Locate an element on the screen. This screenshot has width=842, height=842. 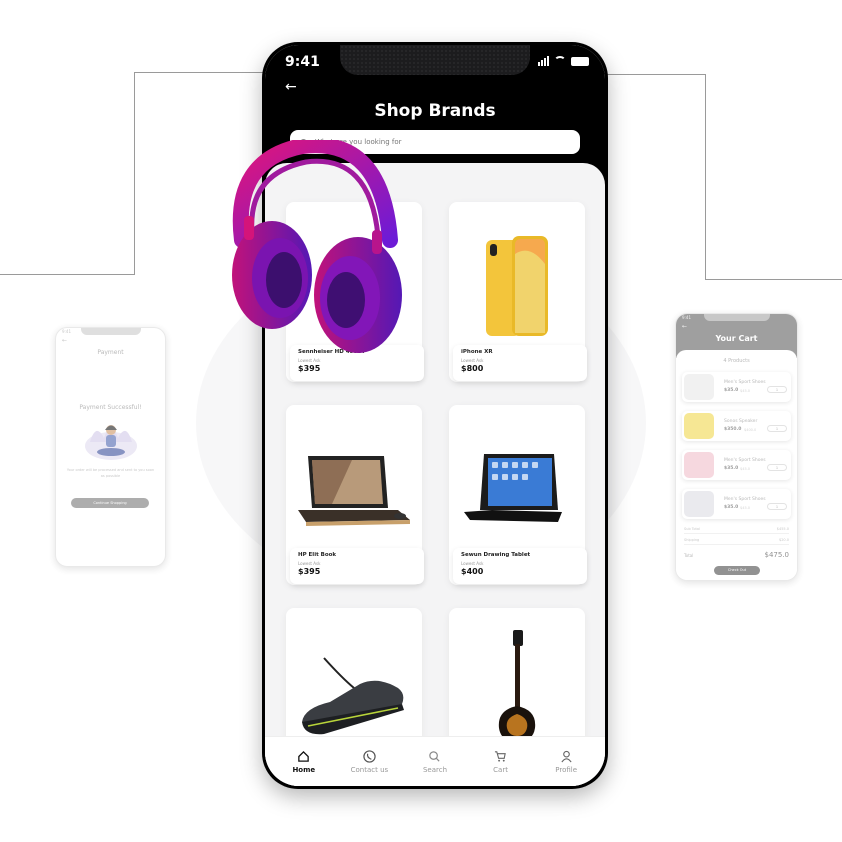
signal-icon is located at coordinates (543, 61).